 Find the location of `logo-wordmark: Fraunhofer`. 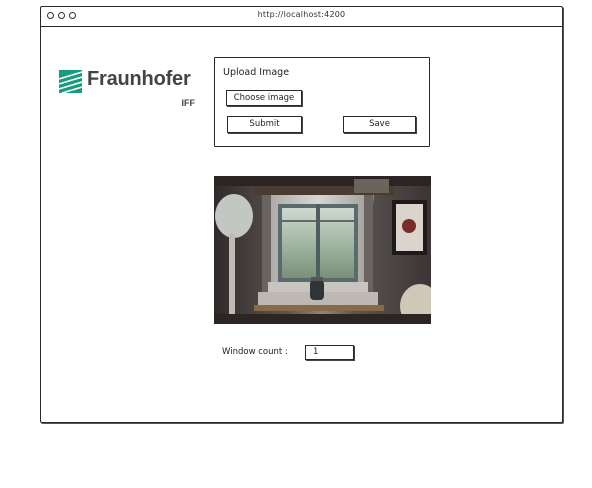

logo-wordmark: Fraunhofer is located at coordinates (139, 79).